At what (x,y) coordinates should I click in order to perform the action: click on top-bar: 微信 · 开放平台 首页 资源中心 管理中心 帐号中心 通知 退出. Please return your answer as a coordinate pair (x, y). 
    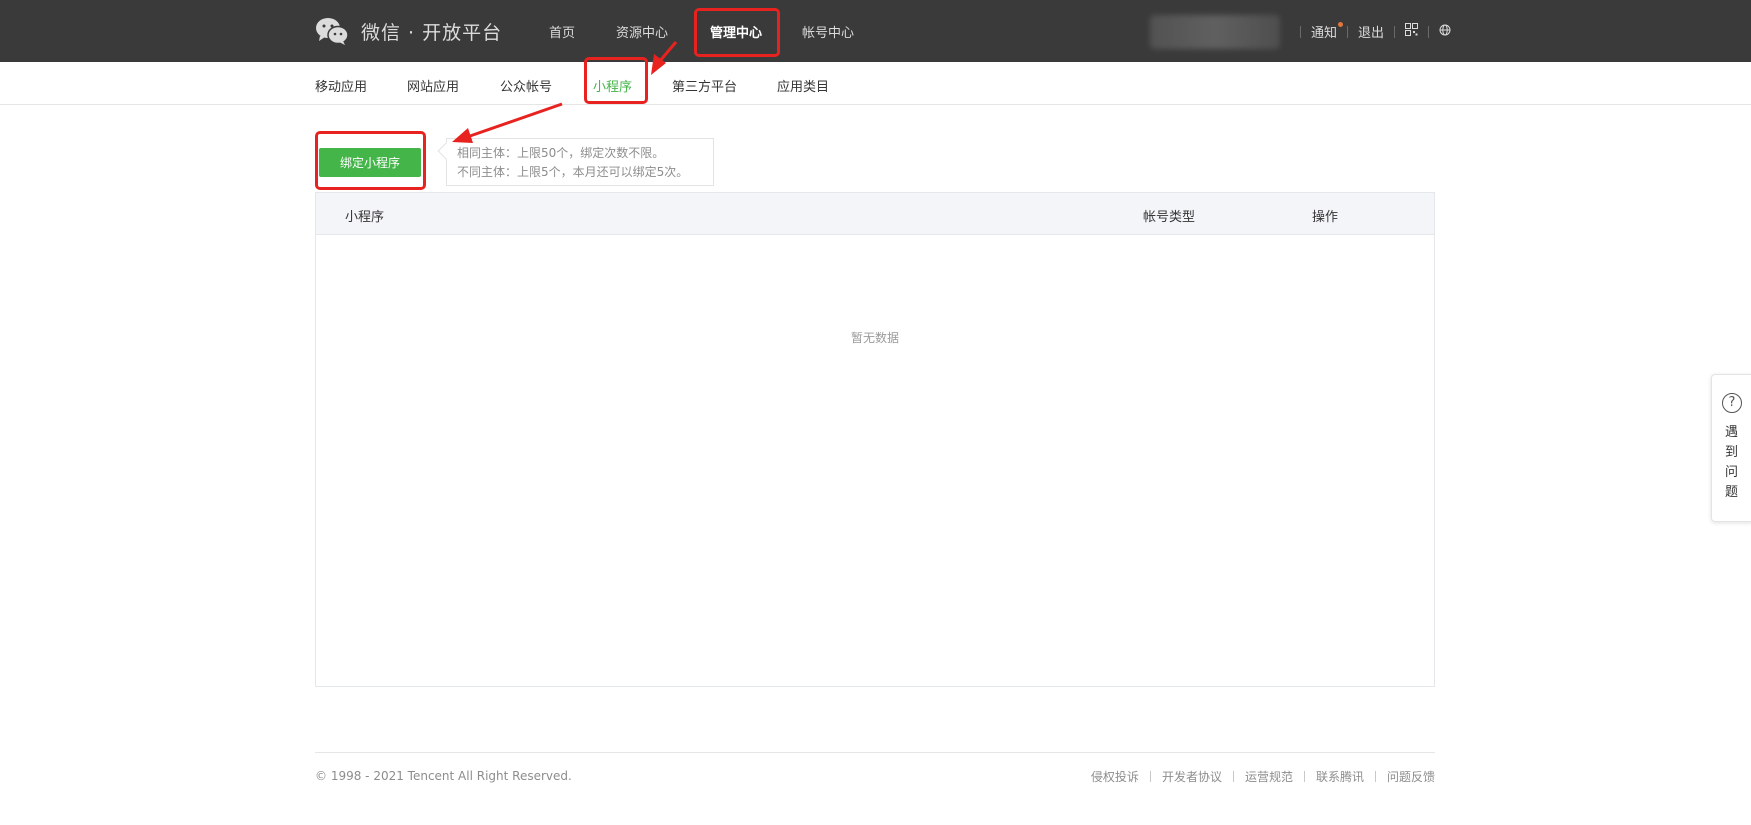
    Looking at the image, I should click on (875, 31).